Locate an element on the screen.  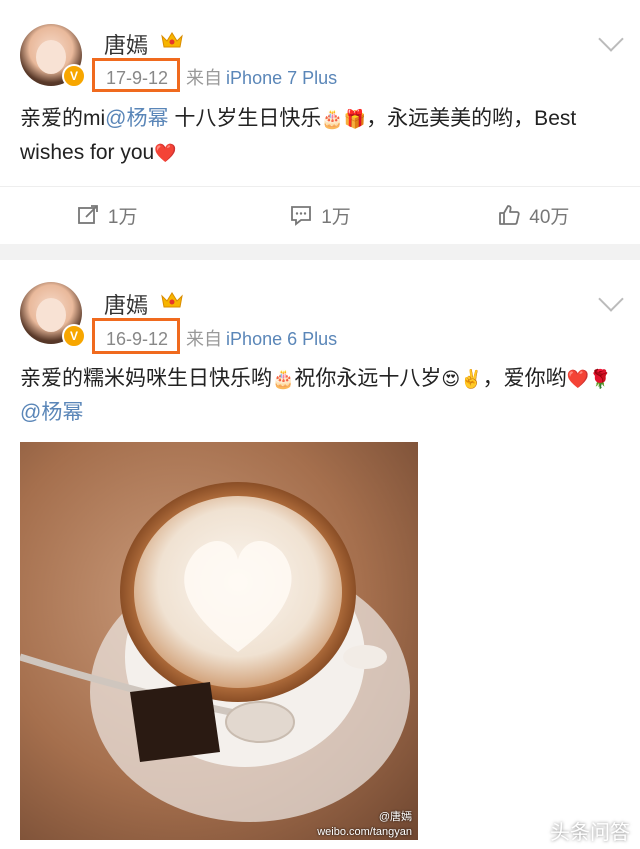
corner-watermark-text: 头条问答 is located at coordinates (590, 833).